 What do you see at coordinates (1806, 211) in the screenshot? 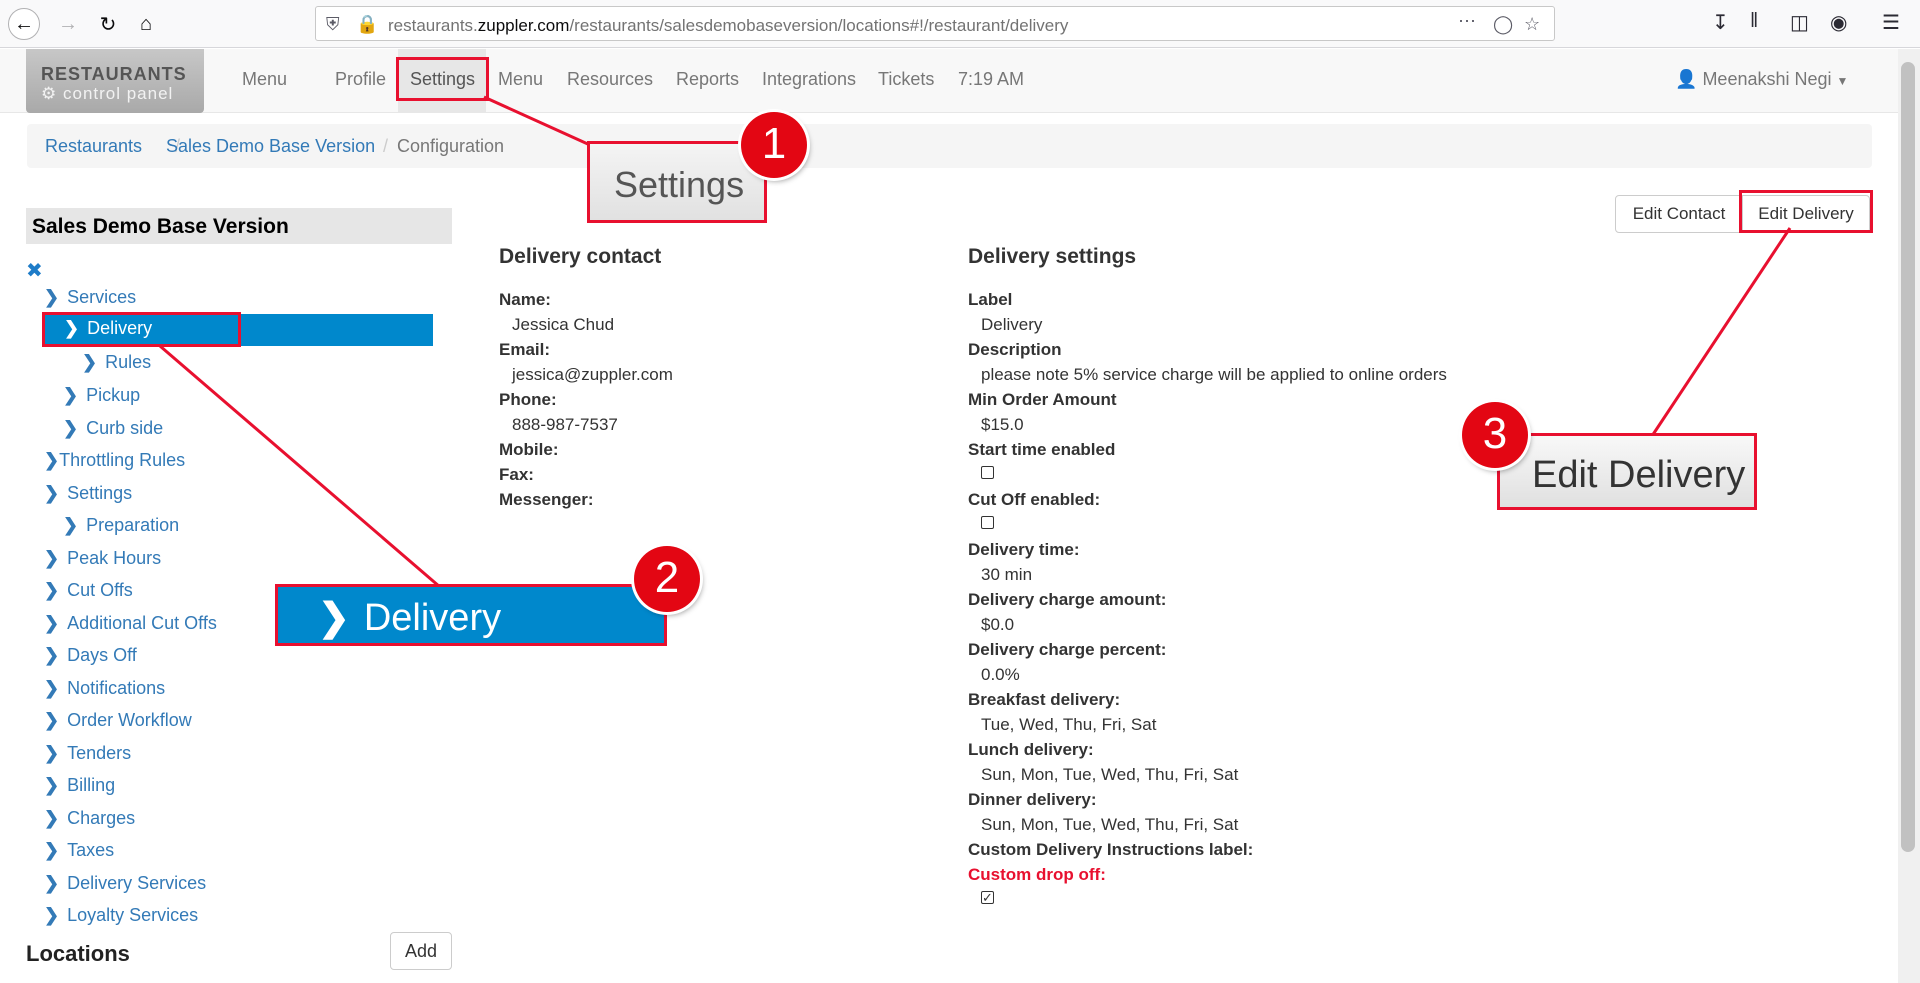
I see `highlight-edit-delivery` at bounding box center [1806, 211].